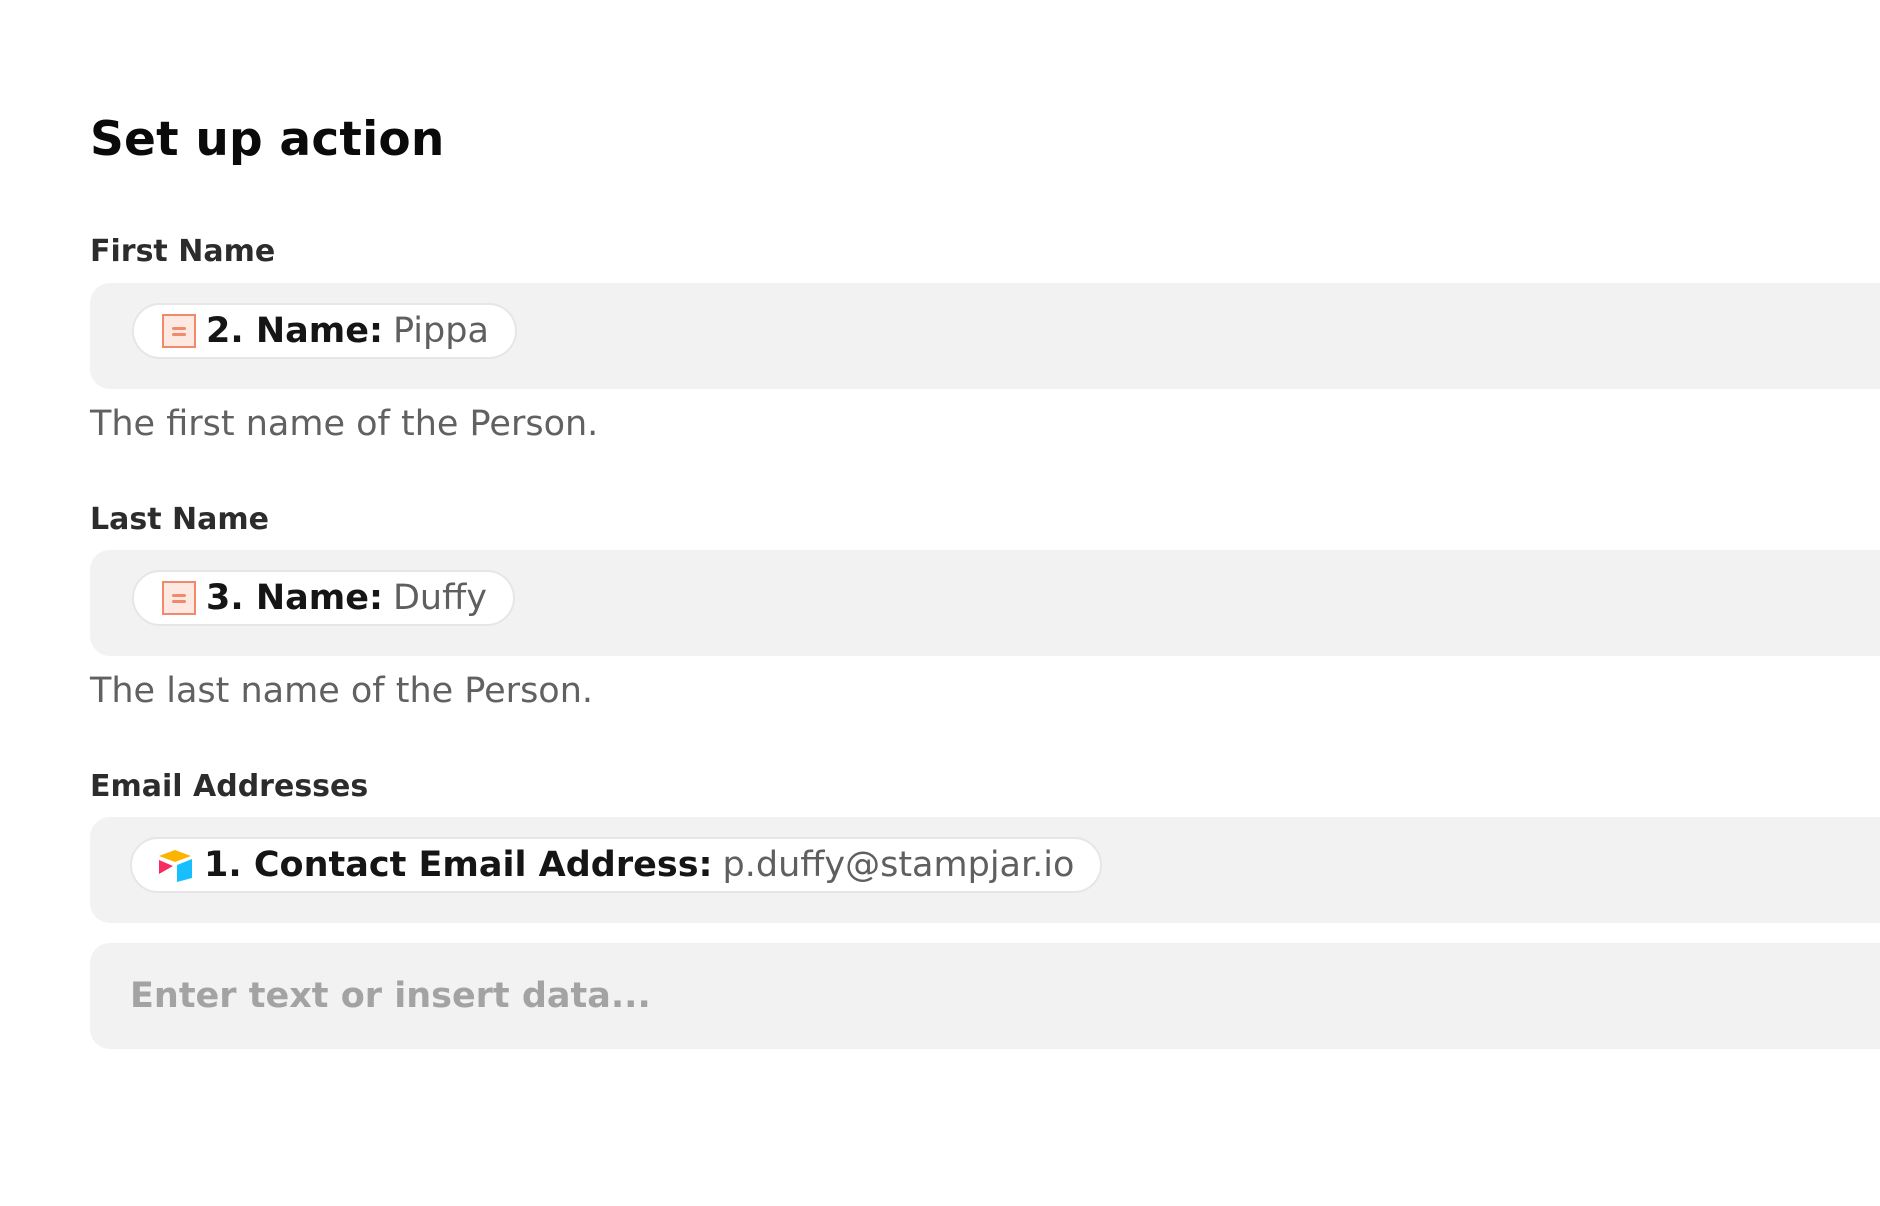  What do you see at coordinates (439, 598) in the screenshot?
I see `token-value: Duffy` at bounding box center [439, 598].